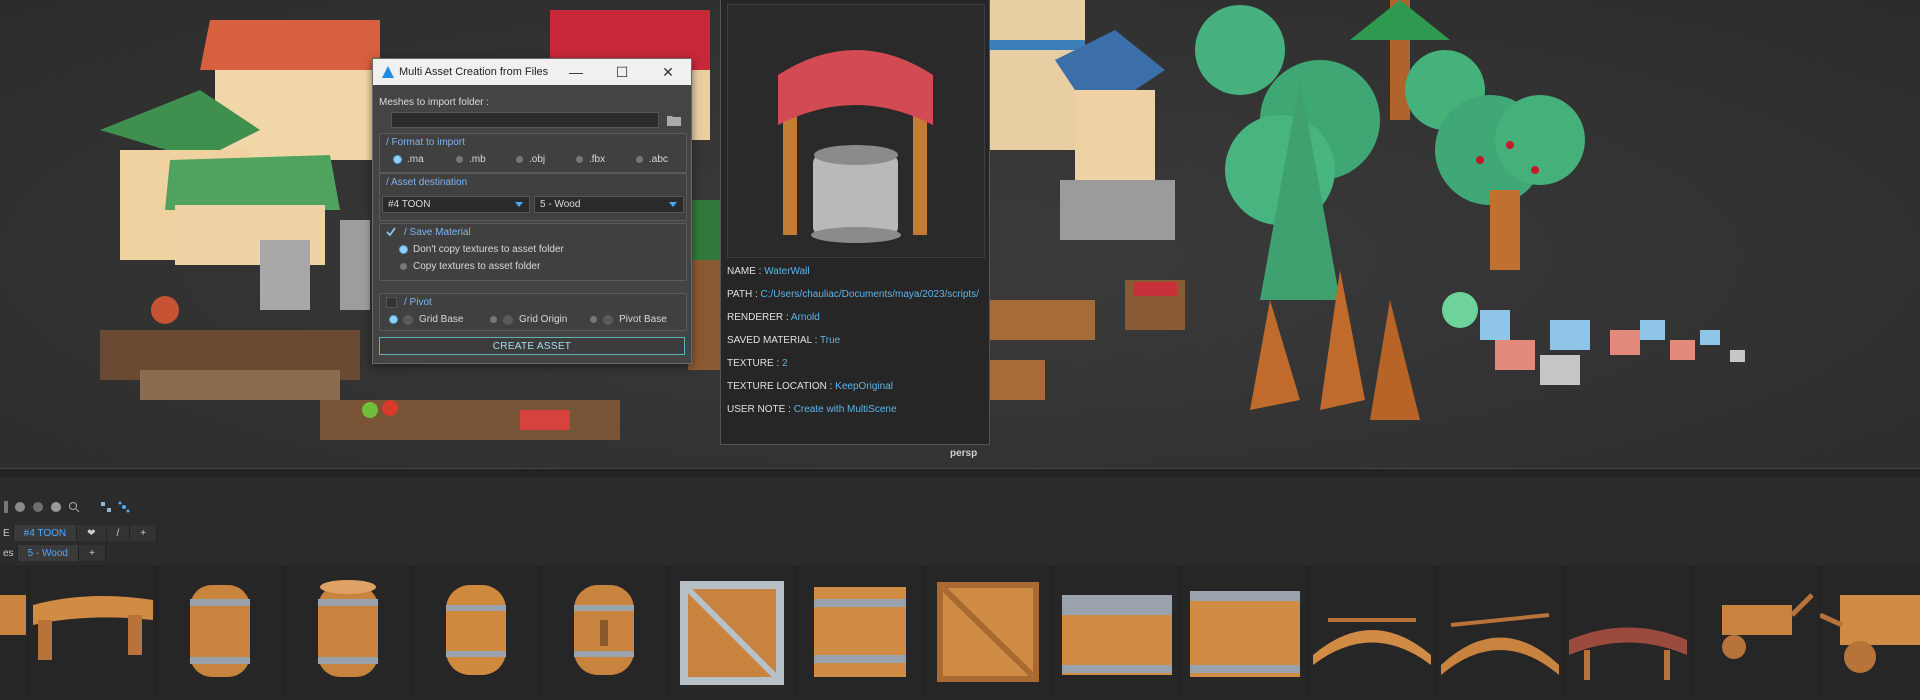 The width and height of the screenshot is (1920, 700). Describe the element at coordinates (1593, 338) in the screenshot. I see `scene-rocks` at that location.